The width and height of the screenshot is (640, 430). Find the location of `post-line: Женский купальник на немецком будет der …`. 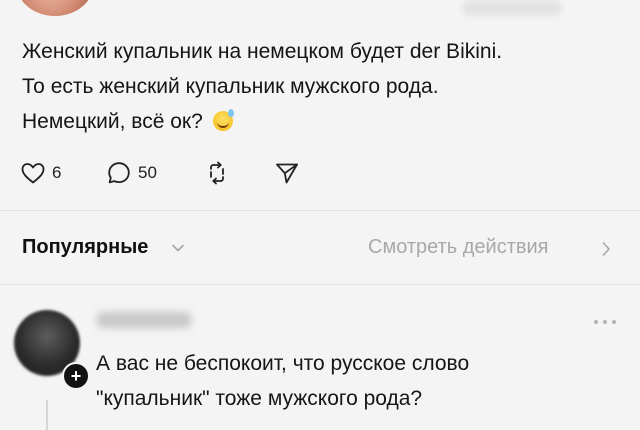

post-line: Женский купальник на немецком будет der … is located at coordinates (262, 51).